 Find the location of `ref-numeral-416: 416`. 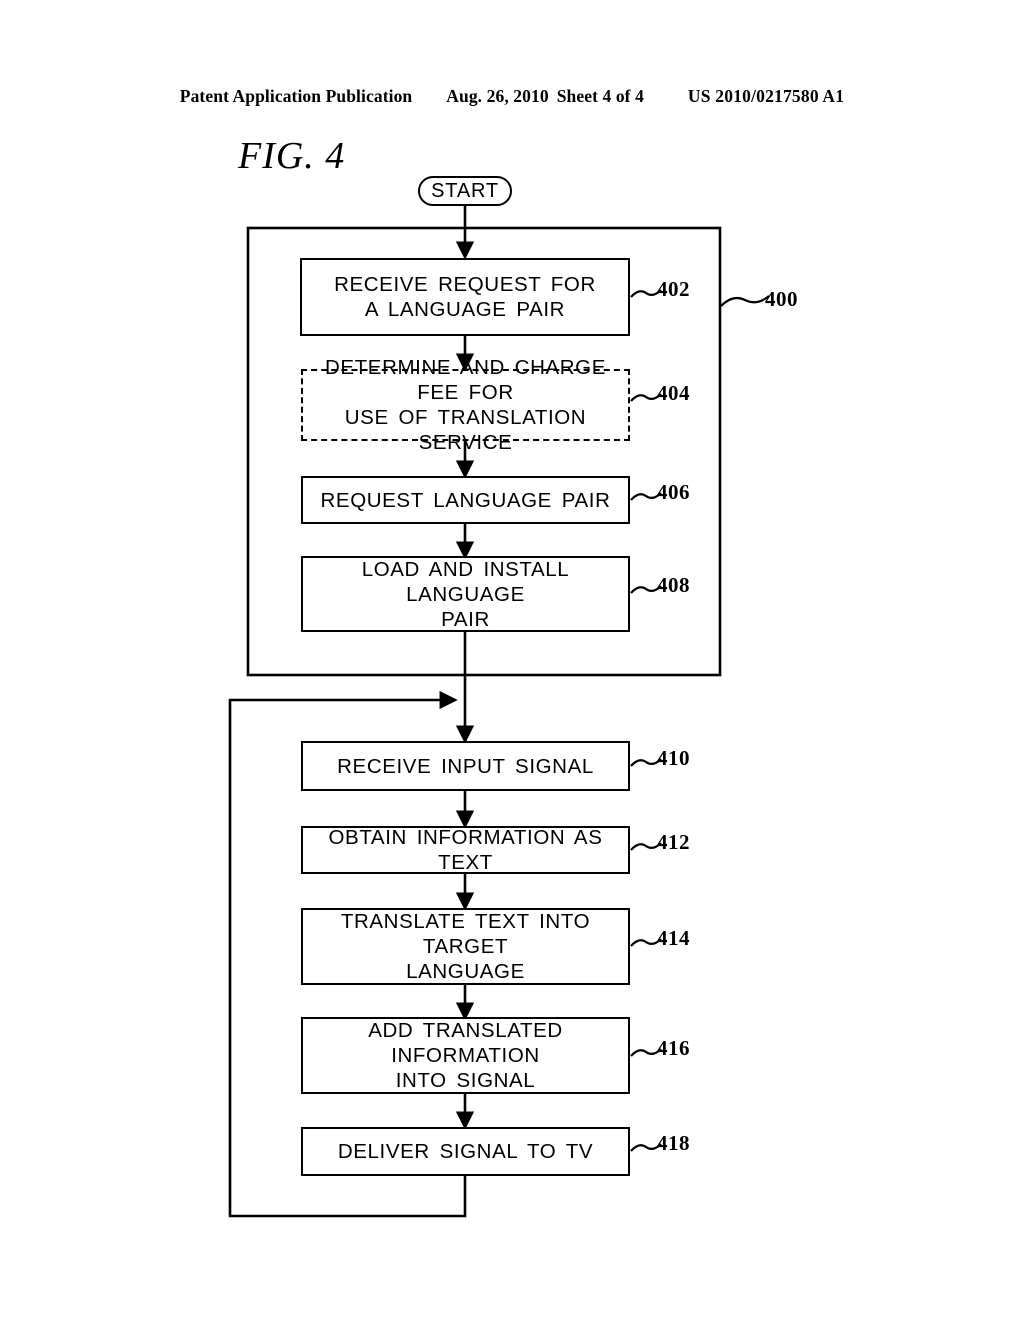

ref-numeral-416: 416 is located at coordinates (673, 1048).